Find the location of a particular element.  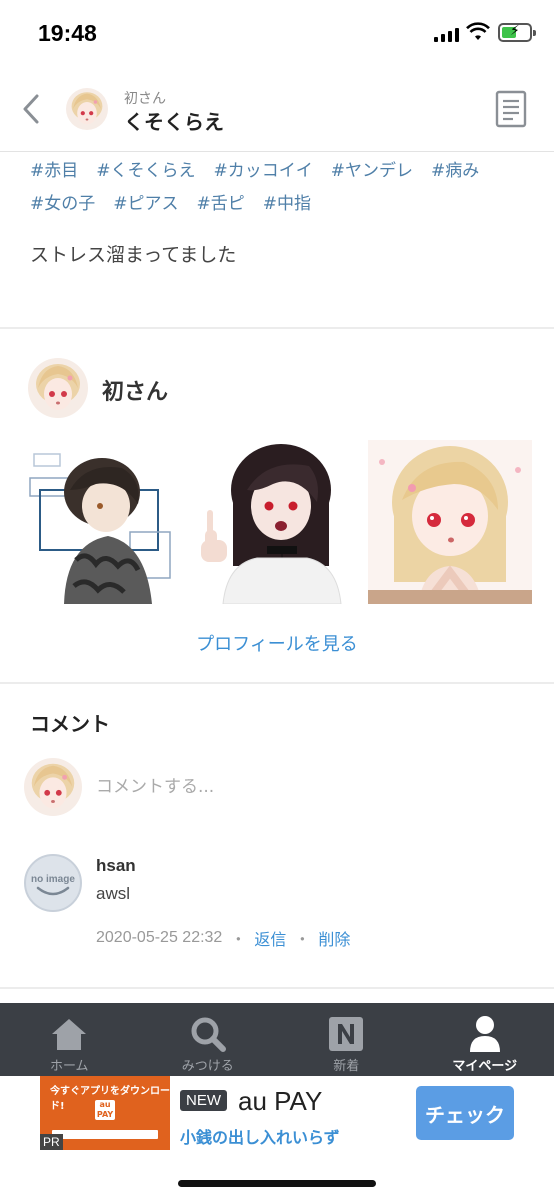

comment-input is located at coordinates (306, 787).